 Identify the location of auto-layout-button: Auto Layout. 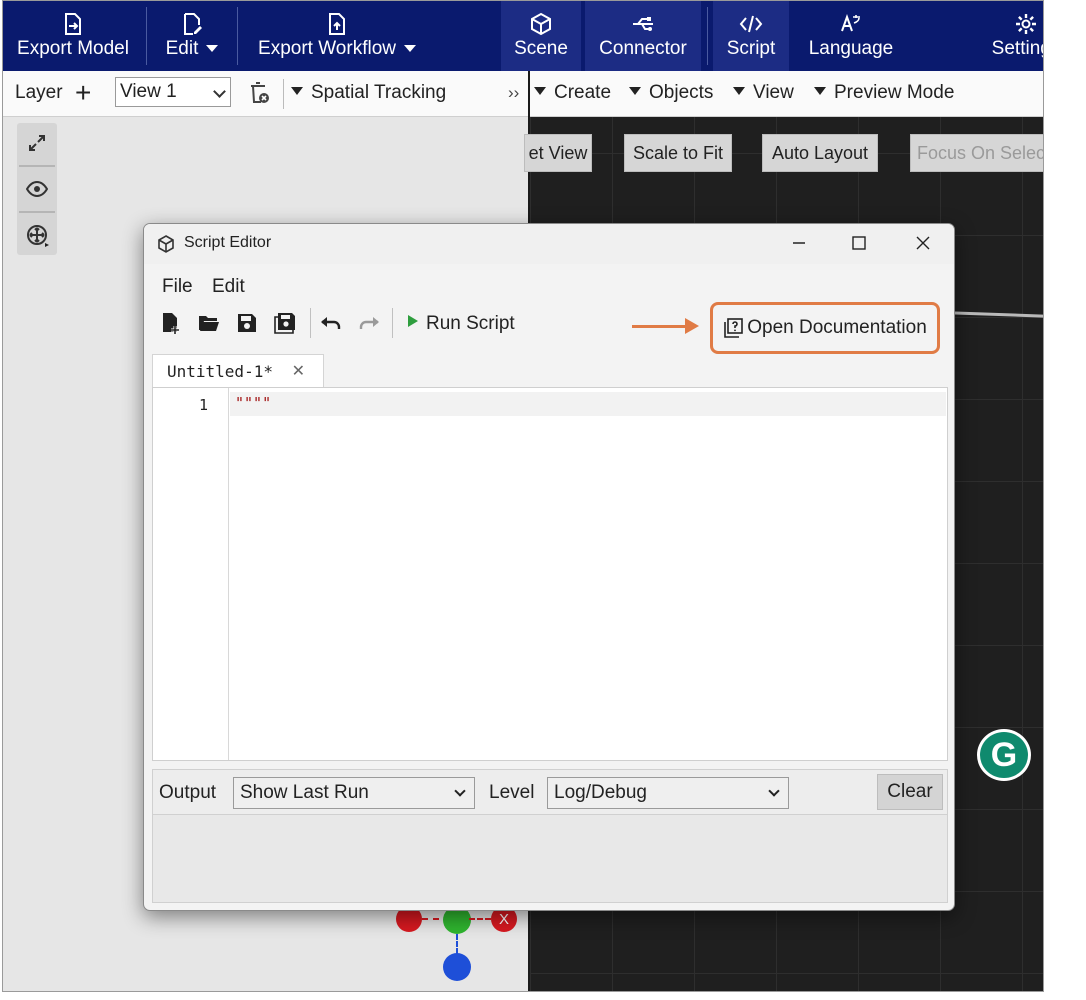
(820, 153).